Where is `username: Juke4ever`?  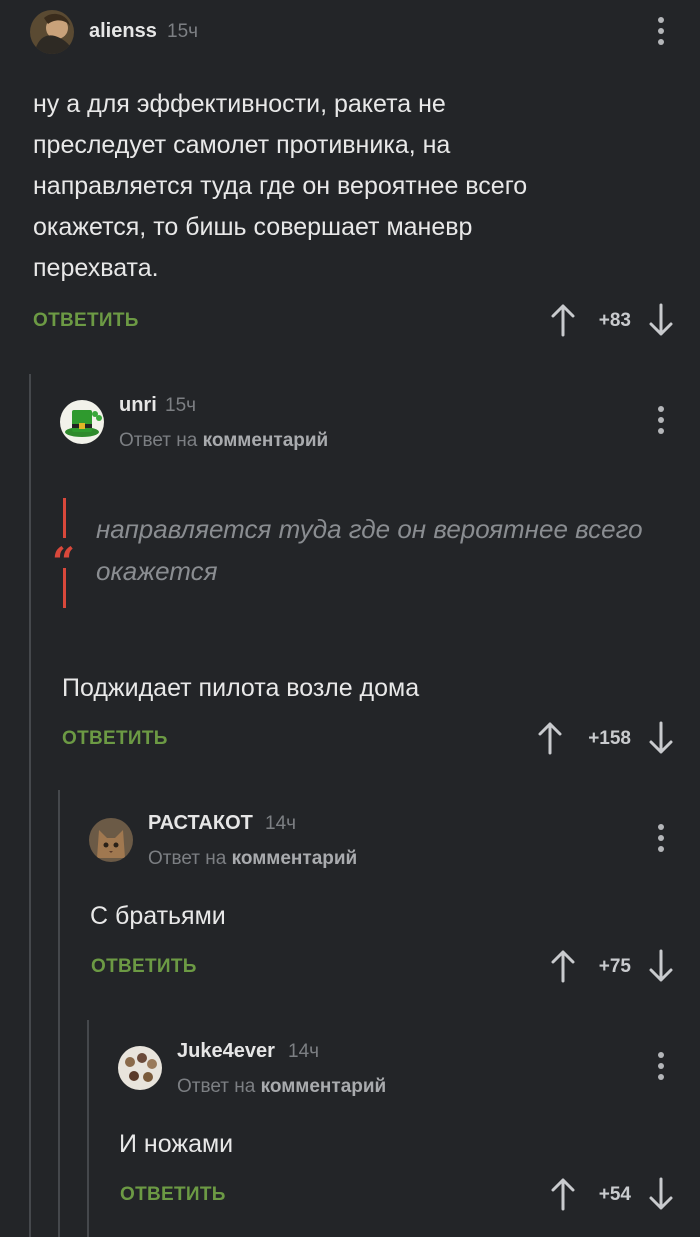
username: Juke4ever is located at coordinates (226, 1051).